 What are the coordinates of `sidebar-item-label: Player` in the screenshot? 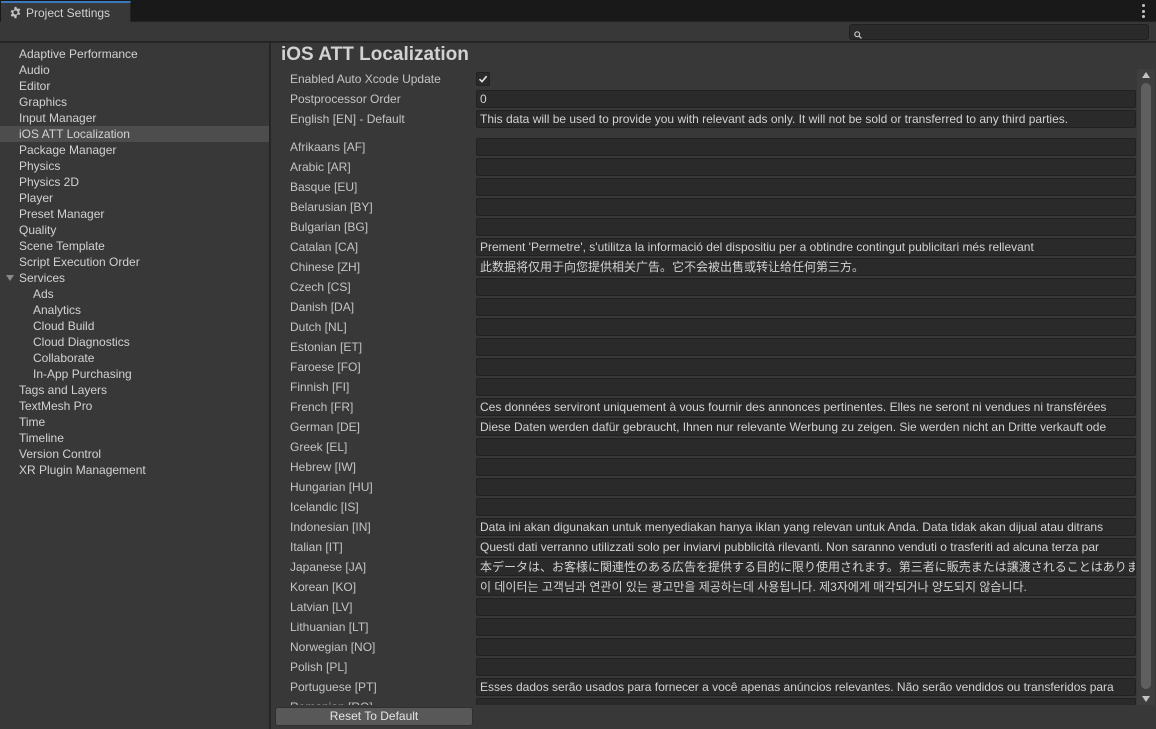 It's located at (36, 198).